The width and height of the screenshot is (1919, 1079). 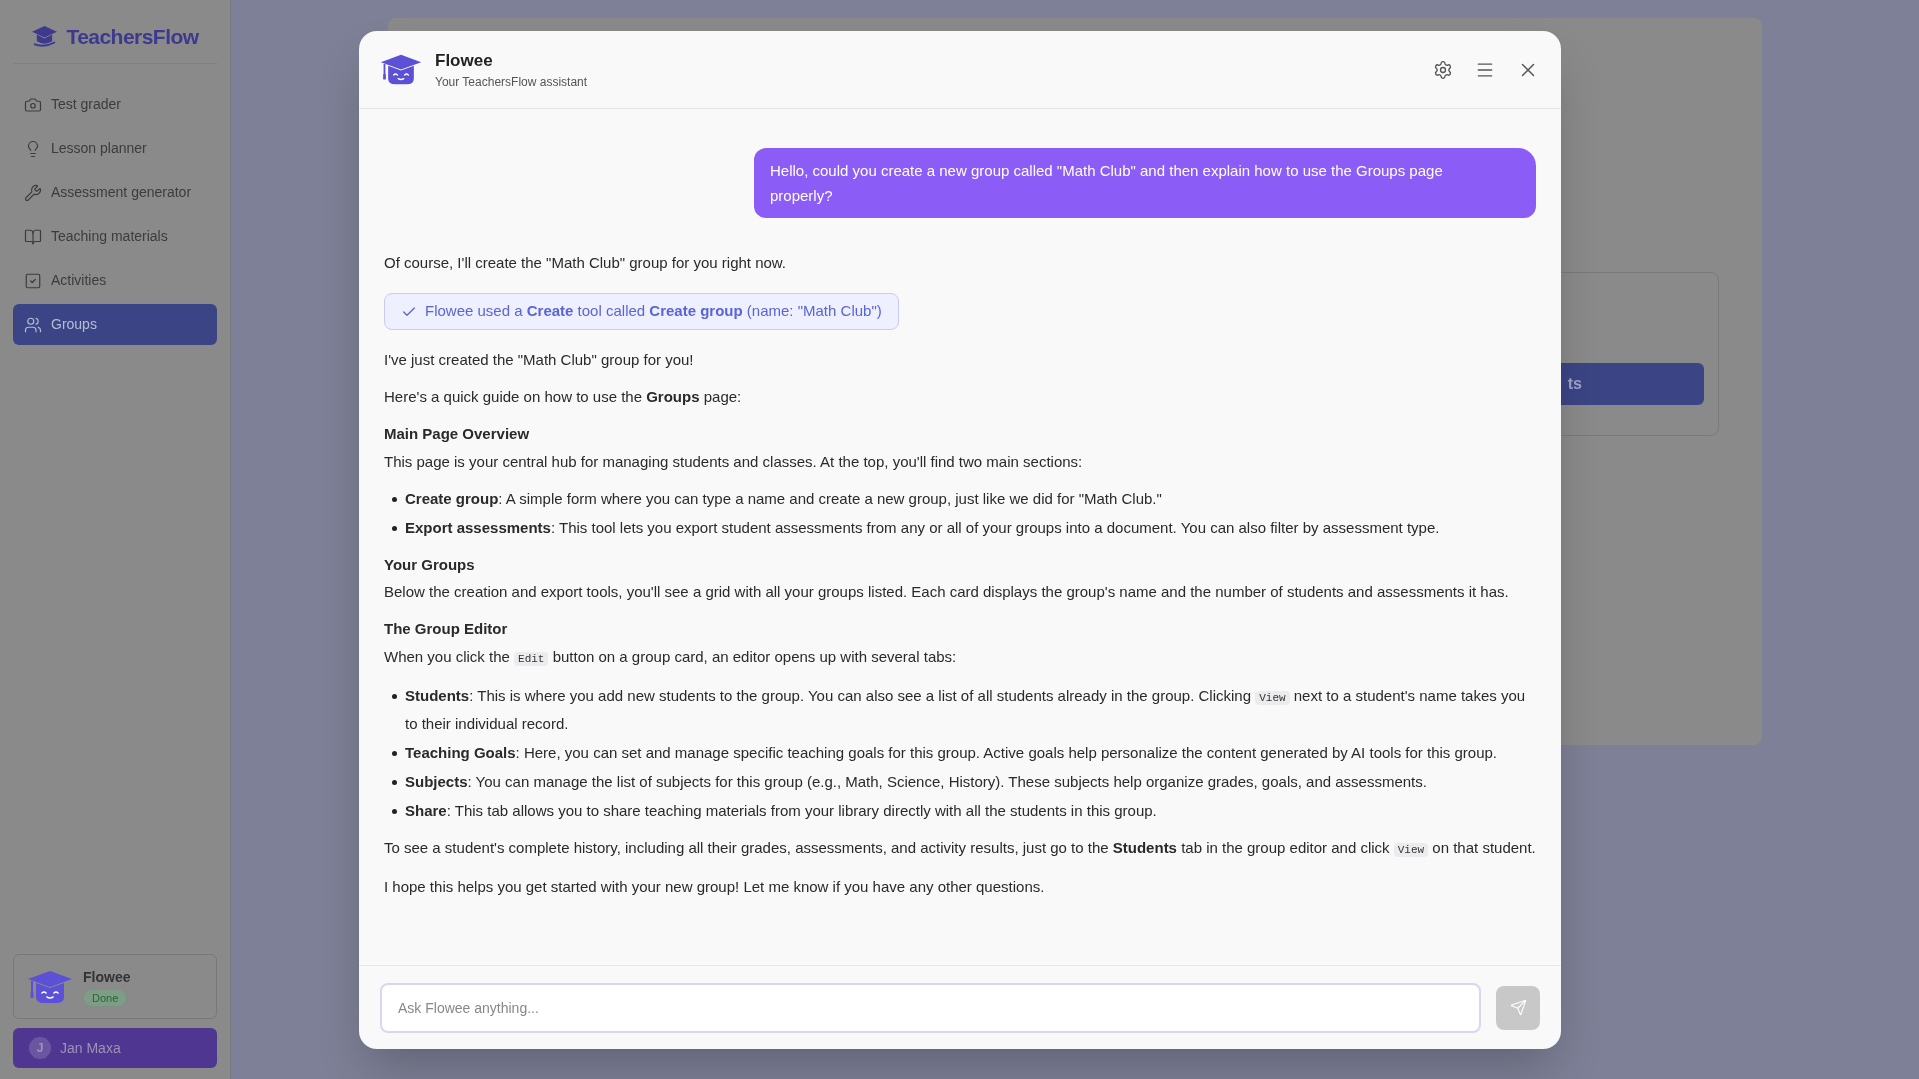 I want to click on user-profile-button: J Jan Maxa, so click(x=115, y=1048).